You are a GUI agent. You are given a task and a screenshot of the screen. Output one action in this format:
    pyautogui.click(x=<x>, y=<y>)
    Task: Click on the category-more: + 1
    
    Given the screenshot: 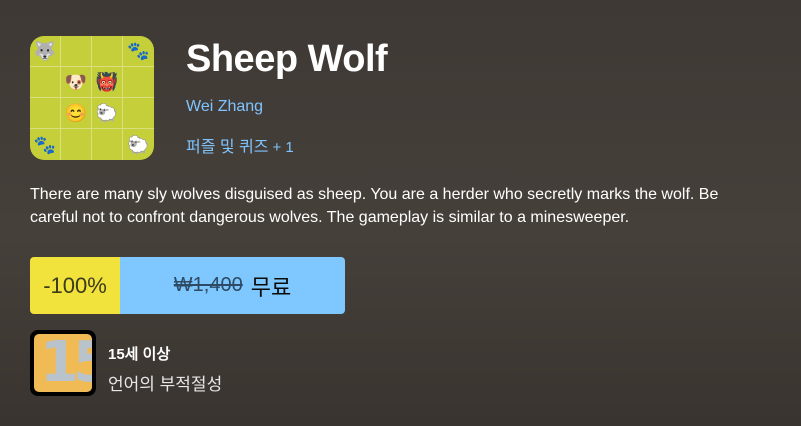 What is the action you would take?
    pyautogui.click(x=283, y=147)
    